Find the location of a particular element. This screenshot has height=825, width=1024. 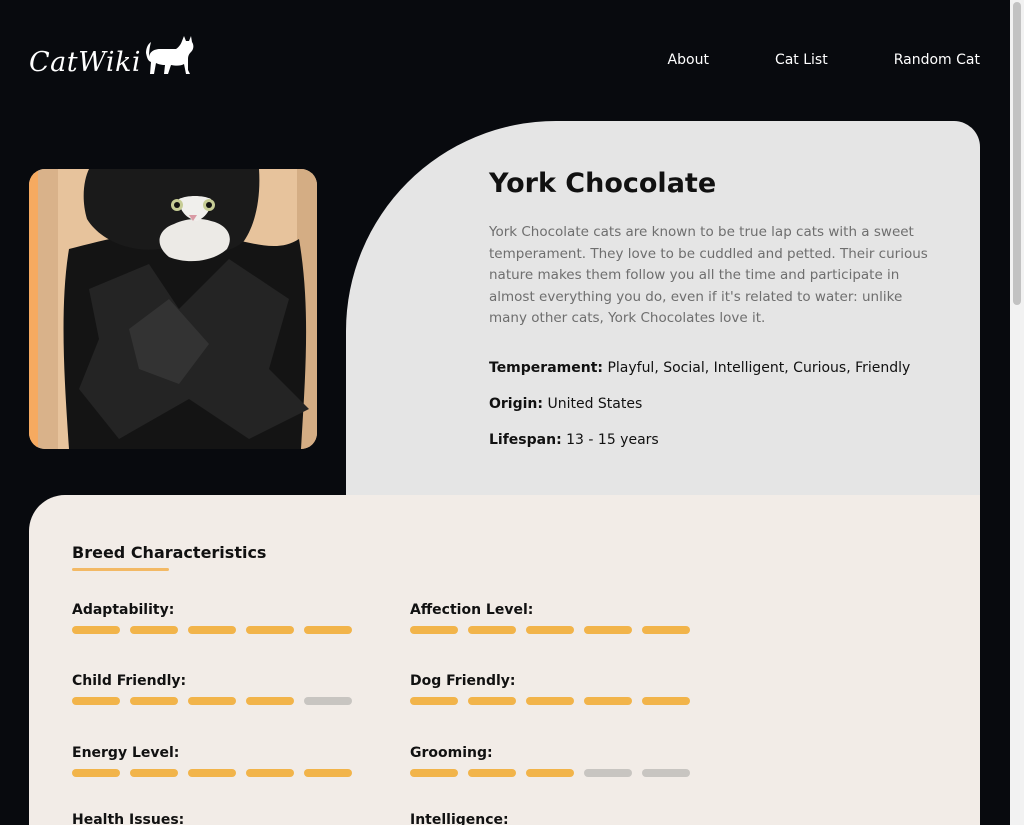

origin-row: Origin: United States is located at coordinates (565, 404).